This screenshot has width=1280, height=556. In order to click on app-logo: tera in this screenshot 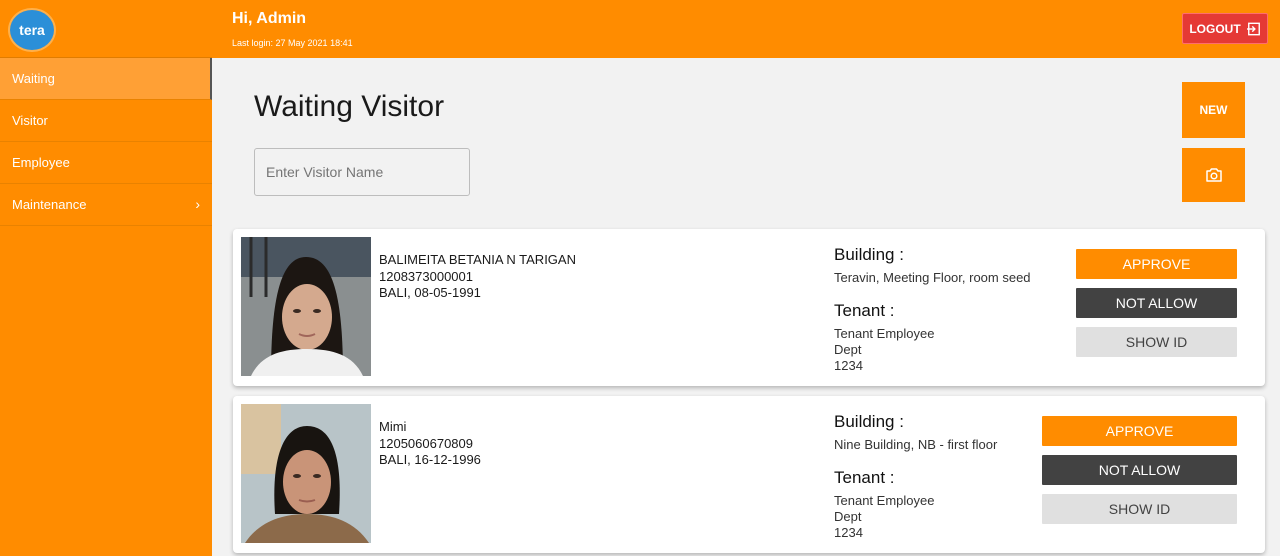, I will do `click(32, 30)`.